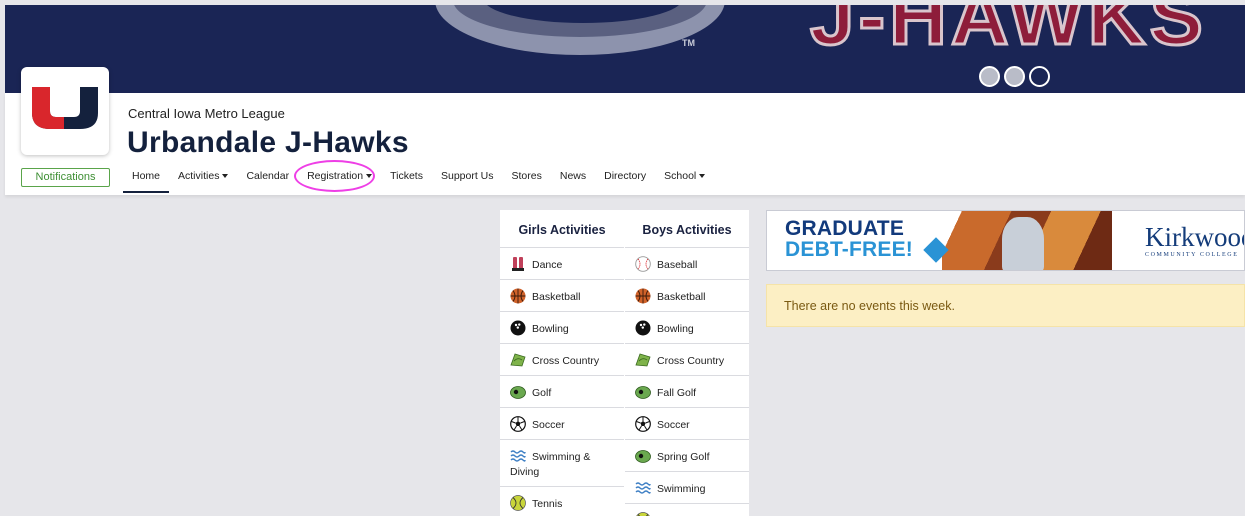  I want to click on girls-activity-bowling: Bowling, so click(562, 328).